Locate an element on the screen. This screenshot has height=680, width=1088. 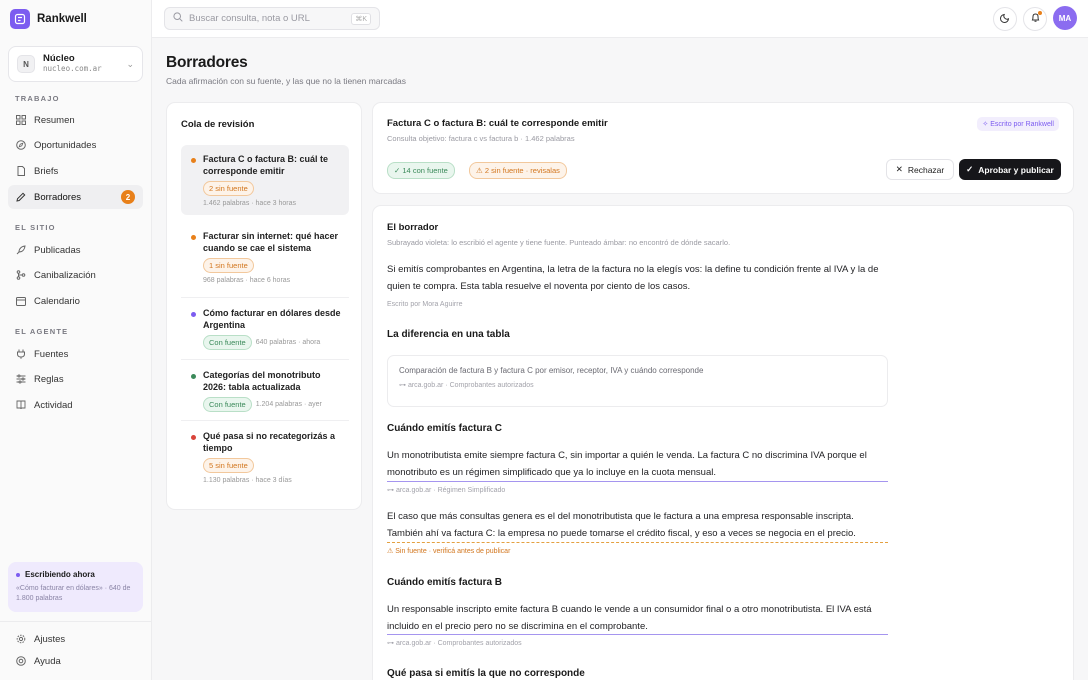
sidebar-item-calendario: Calendario is located at coordinates (75, 301).